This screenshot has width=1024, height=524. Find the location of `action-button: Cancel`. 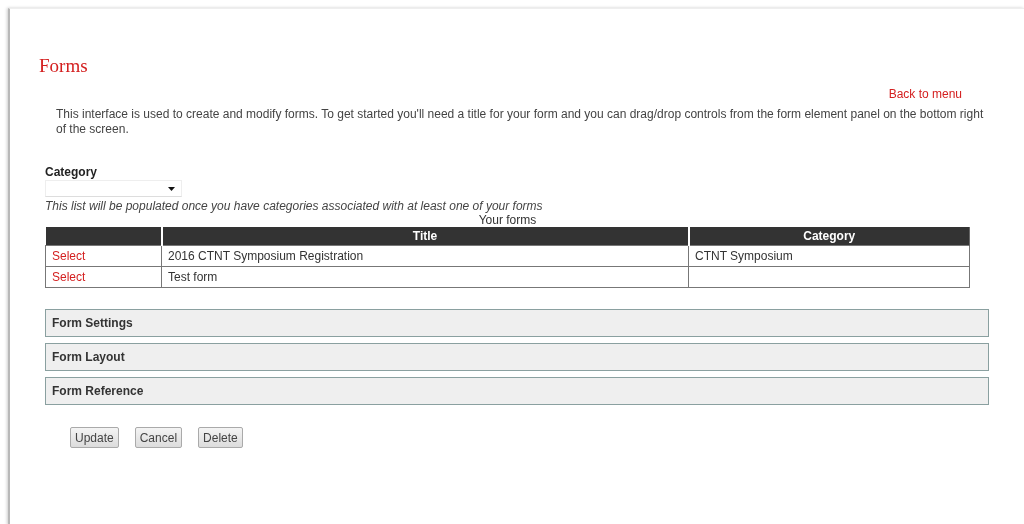

action-button: Cancel is located at coordinates (158, 437).